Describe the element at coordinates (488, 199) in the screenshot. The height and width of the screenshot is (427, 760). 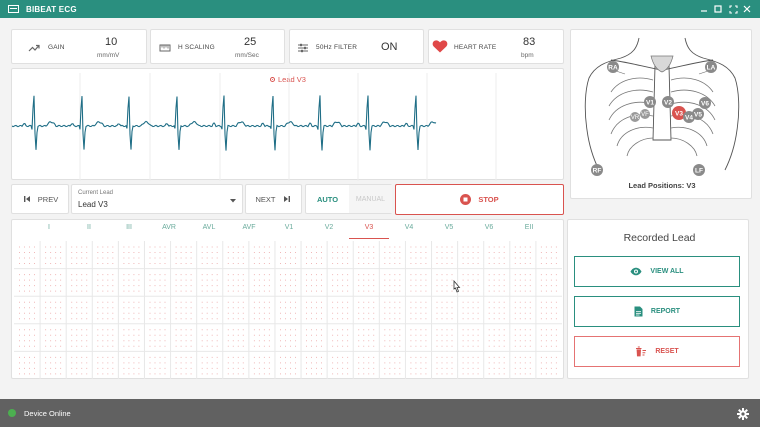
I see `stop-label: STOP` at that location.